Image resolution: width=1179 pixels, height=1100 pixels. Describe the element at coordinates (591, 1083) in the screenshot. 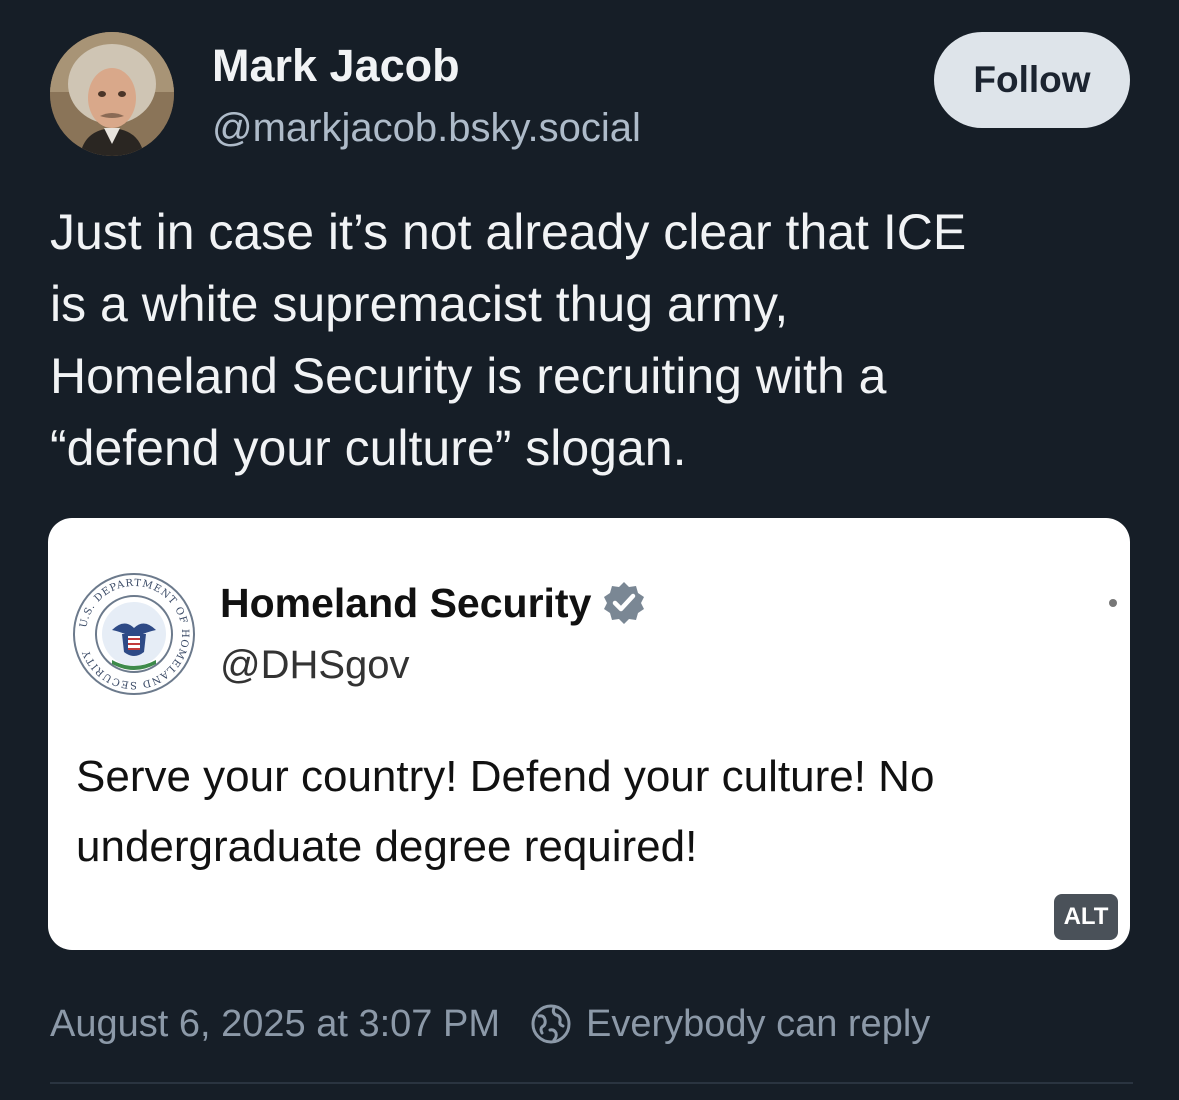

I see `divider` at that location.